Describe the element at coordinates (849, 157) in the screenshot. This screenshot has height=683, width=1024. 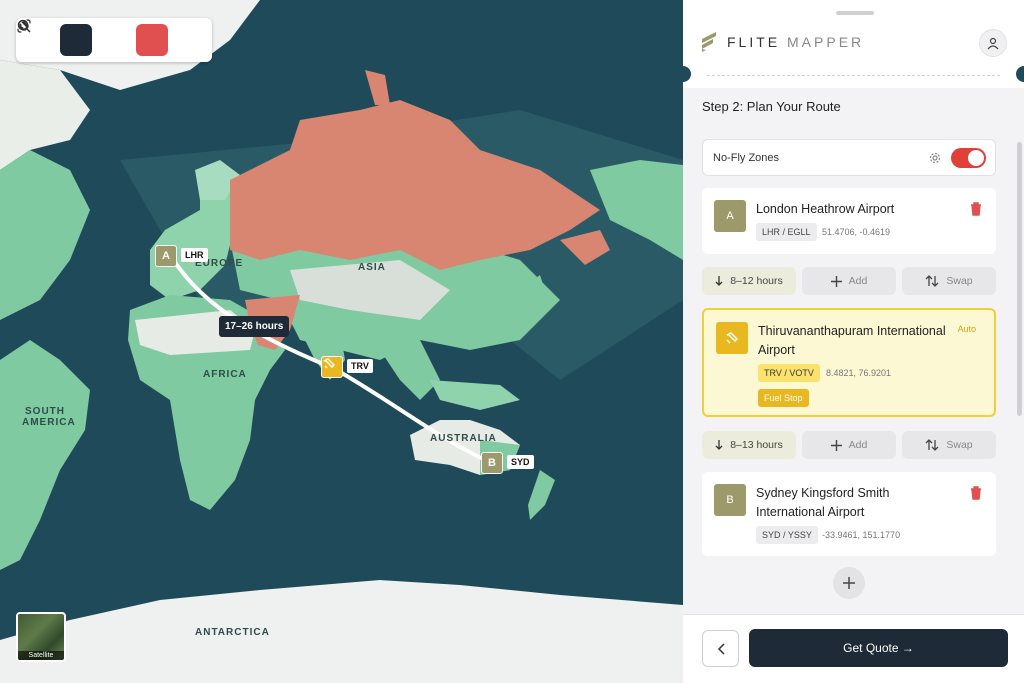
I see `nofly-zones-row: No-Fly Zones` at that location.